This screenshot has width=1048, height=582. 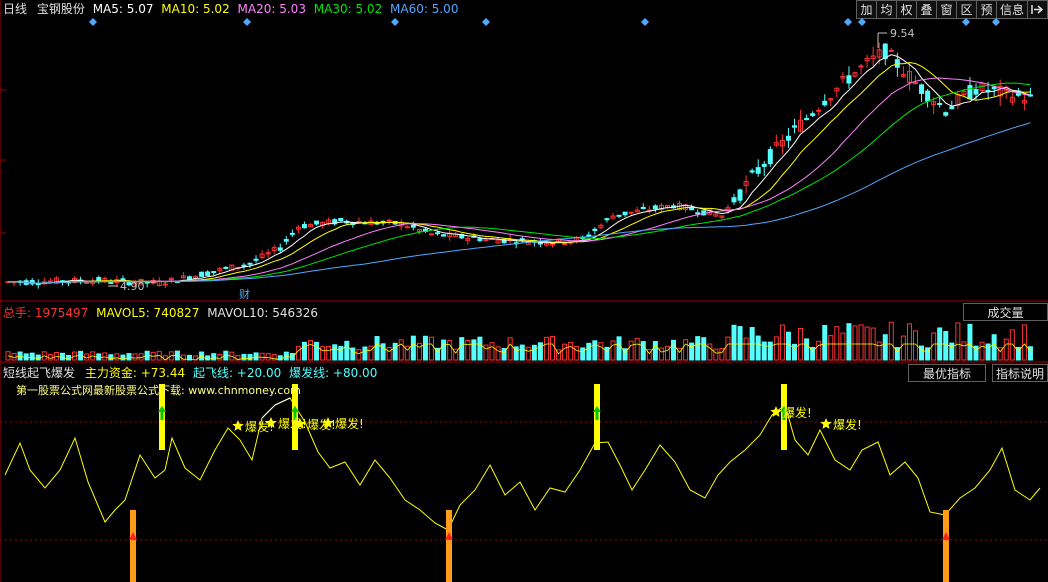 I want to click on volume-indicator-button: 成交量, so click(x=1005, y=312).